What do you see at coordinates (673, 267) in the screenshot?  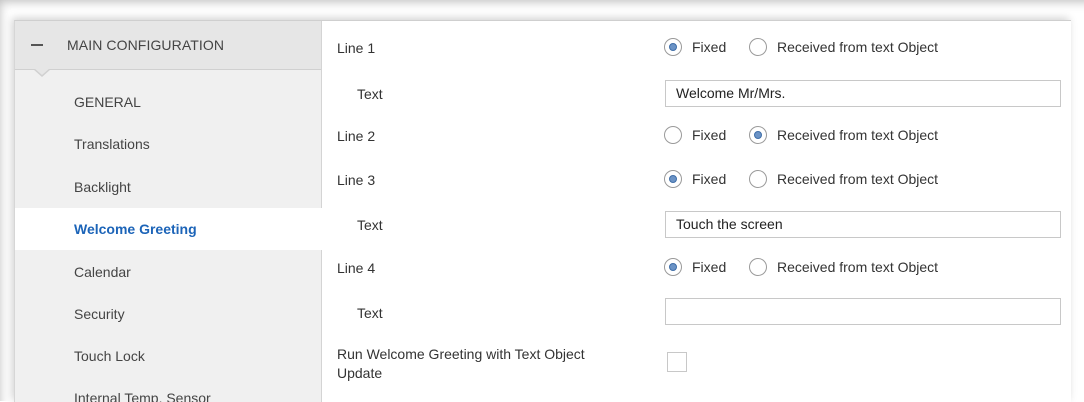 I see `line4-fixed-radio` at bounding box center [673, 267].